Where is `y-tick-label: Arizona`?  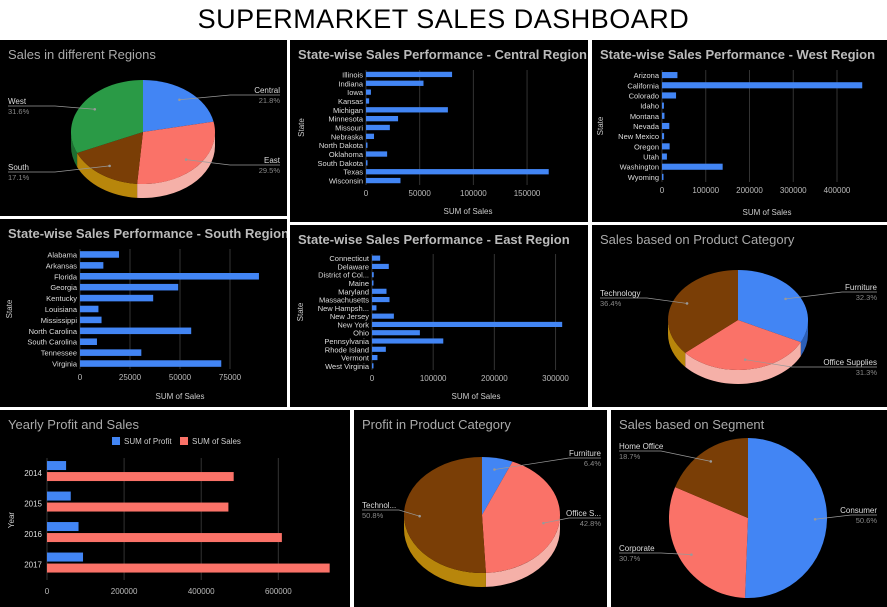
y-tick-label: Arizona is located at coordinates (647, 75).